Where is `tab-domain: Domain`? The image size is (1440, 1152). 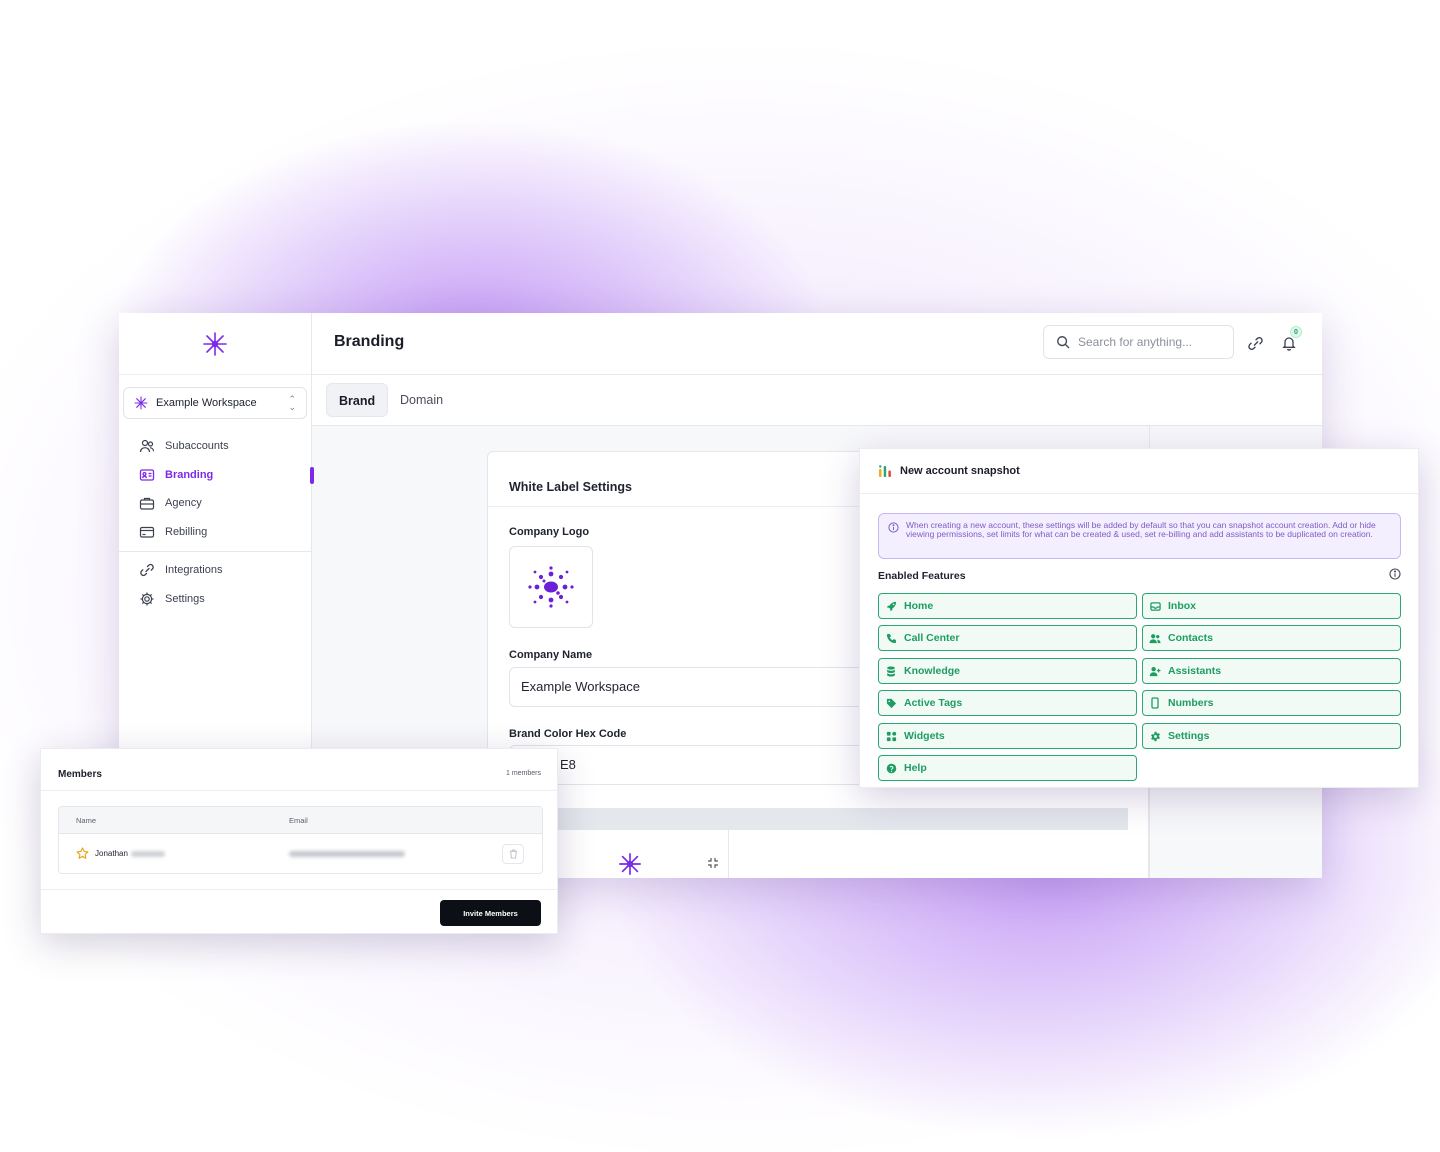
tab-domain: Domain is located at coordinates (421, 400).